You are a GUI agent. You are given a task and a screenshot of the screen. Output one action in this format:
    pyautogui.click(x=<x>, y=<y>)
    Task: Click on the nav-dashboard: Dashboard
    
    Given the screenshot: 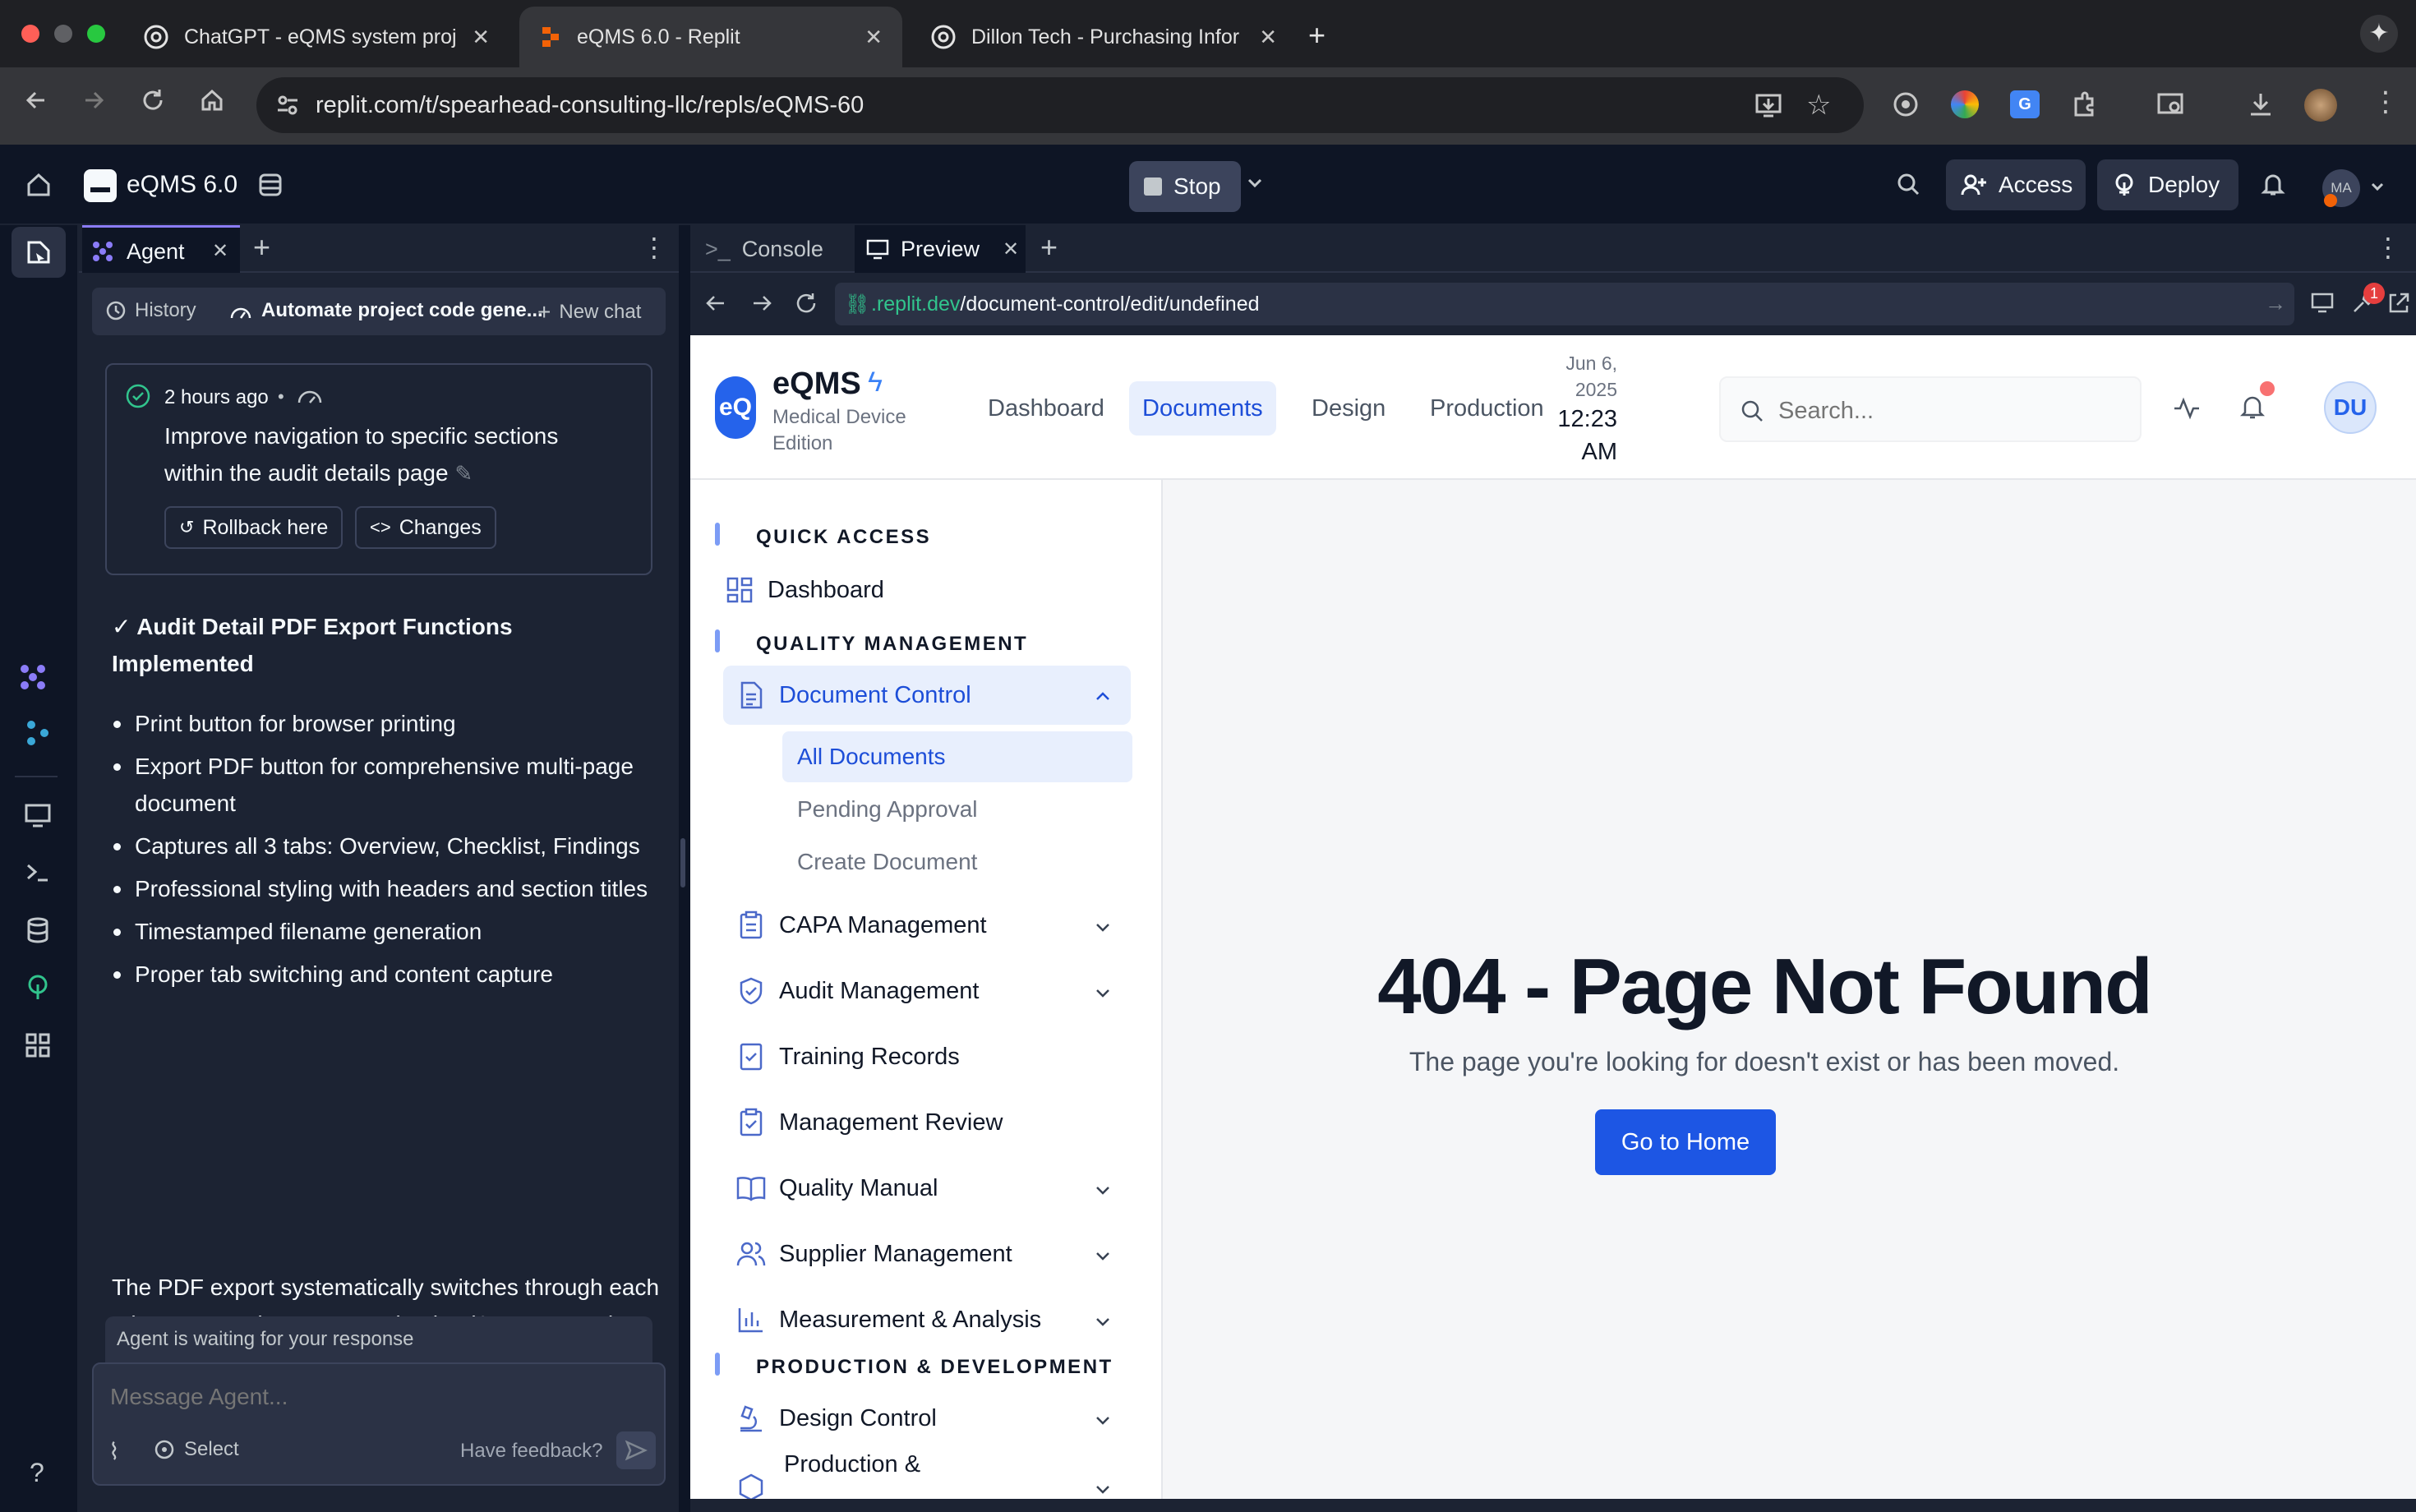 What is the action you would take?
    pyautogui.click(x=1046, y=408)
    